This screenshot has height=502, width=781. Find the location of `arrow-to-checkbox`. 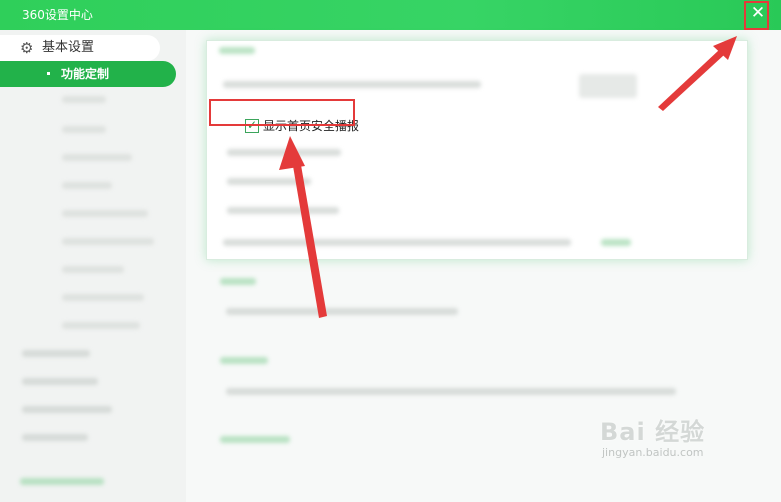

arrow-to-checkbox is located at coordinates (303, 227).